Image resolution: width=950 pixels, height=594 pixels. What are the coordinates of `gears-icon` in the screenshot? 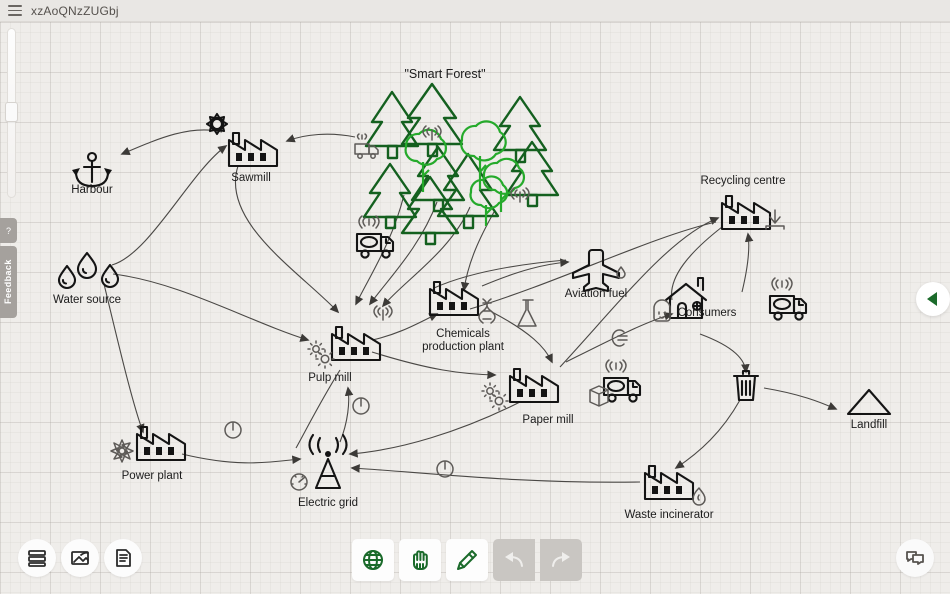 It's located at (321, 354).